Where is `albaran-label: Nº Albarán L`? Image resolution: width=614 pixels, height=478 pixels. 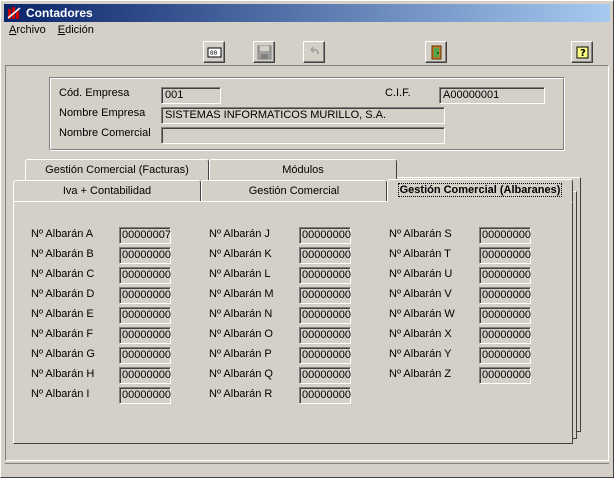
albaran-label: Nº Albarán L is located at coordinates (240, 274).